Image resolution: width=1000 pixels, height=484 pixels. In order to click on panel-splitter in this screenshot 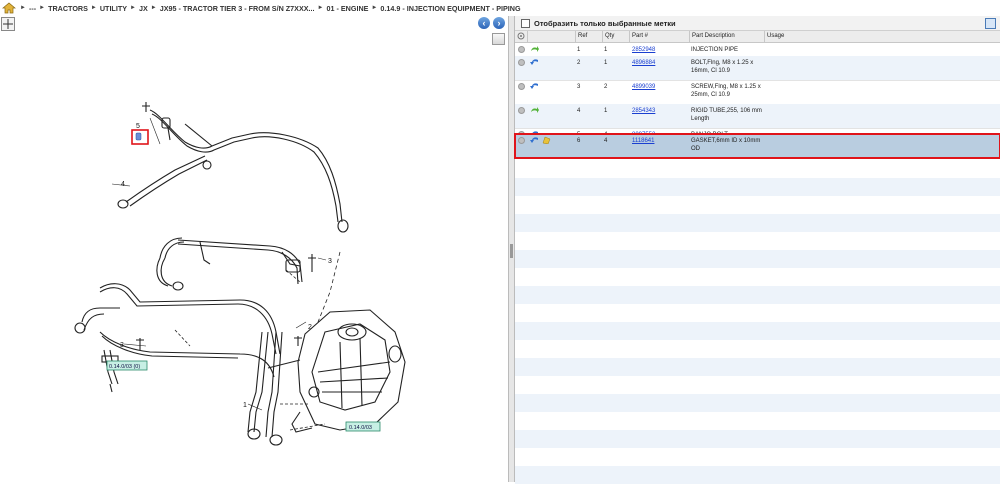, I will do `click(511, 249)`.